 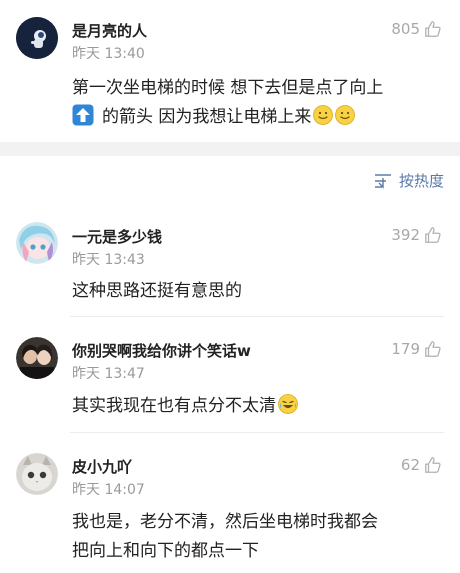 What do you see at coordinates (83, 120) in the screenshot?
I see `up-arrow-emoji-icon` at bounding box center [83, 120].